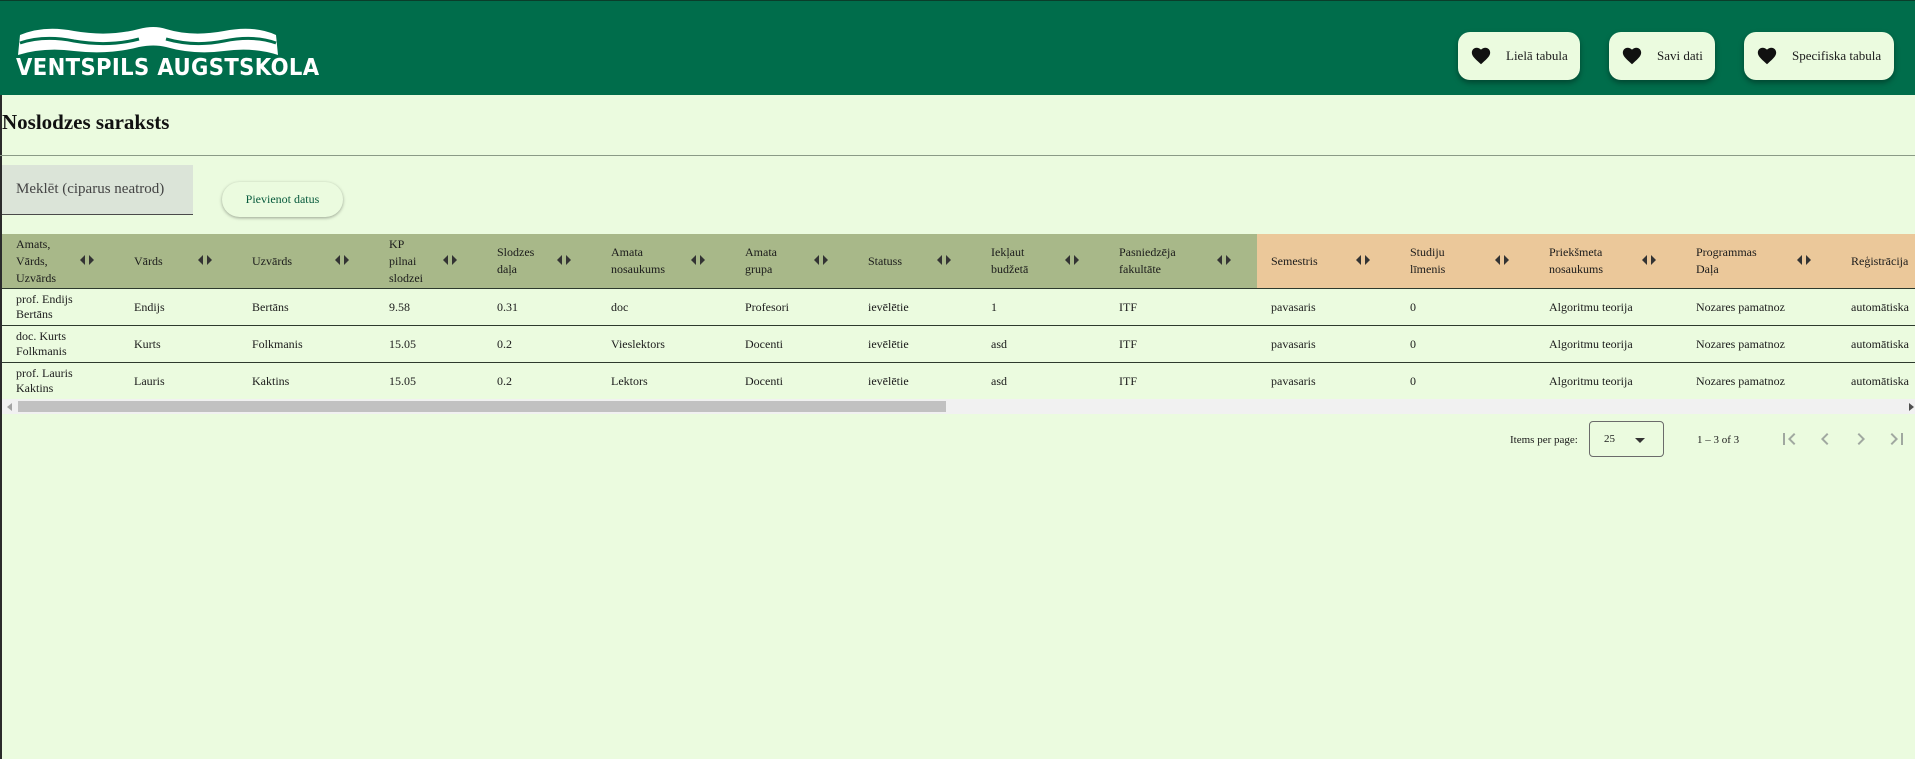  Describe the element at coordinates (540, 261) in the screenshot. I see `column-header: Slodzes daļa` at that location.